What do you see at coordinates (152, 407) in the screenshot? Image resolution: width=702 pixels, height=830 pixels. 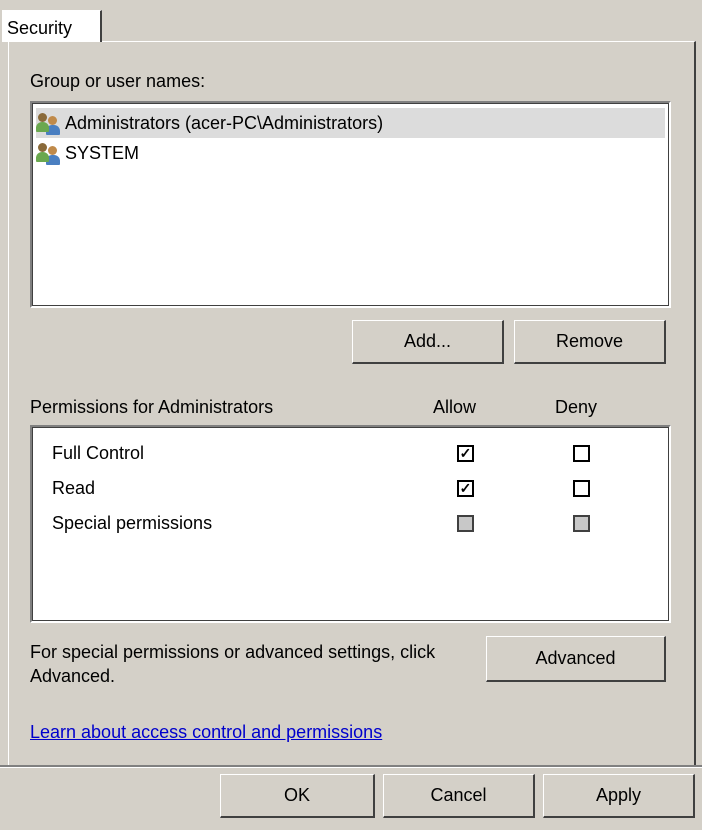 I see `permissions-title: Permissions for Administrators` at bounding box center [152, 407].